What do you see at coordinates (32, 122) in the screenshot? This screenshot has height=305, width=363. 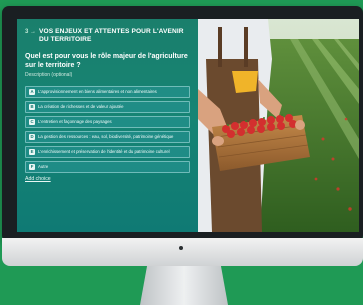 I see `choice-key: C` at bounding box center [32, 122].